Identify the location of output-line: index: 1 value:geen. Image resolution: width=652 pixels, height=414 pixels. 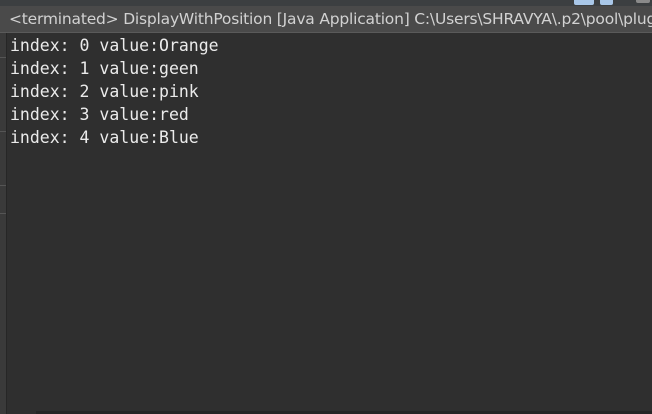
(104, 68).